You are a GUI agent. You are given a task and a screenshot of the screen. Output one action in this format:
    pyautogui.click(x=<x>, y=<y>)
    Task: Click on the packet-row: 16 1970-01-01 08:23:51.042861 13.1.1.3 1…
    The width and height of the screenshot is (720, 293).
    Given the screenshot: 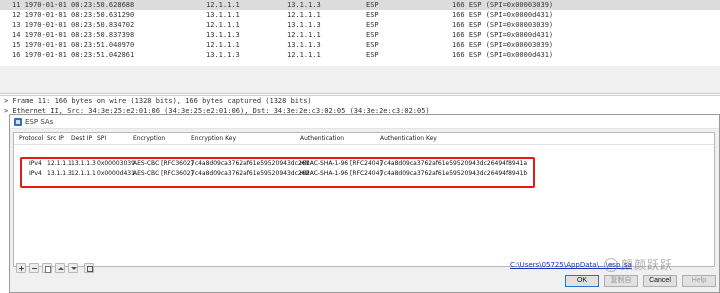 What is the action you would take?
    pyautogui.click(x=360, y=55)
    